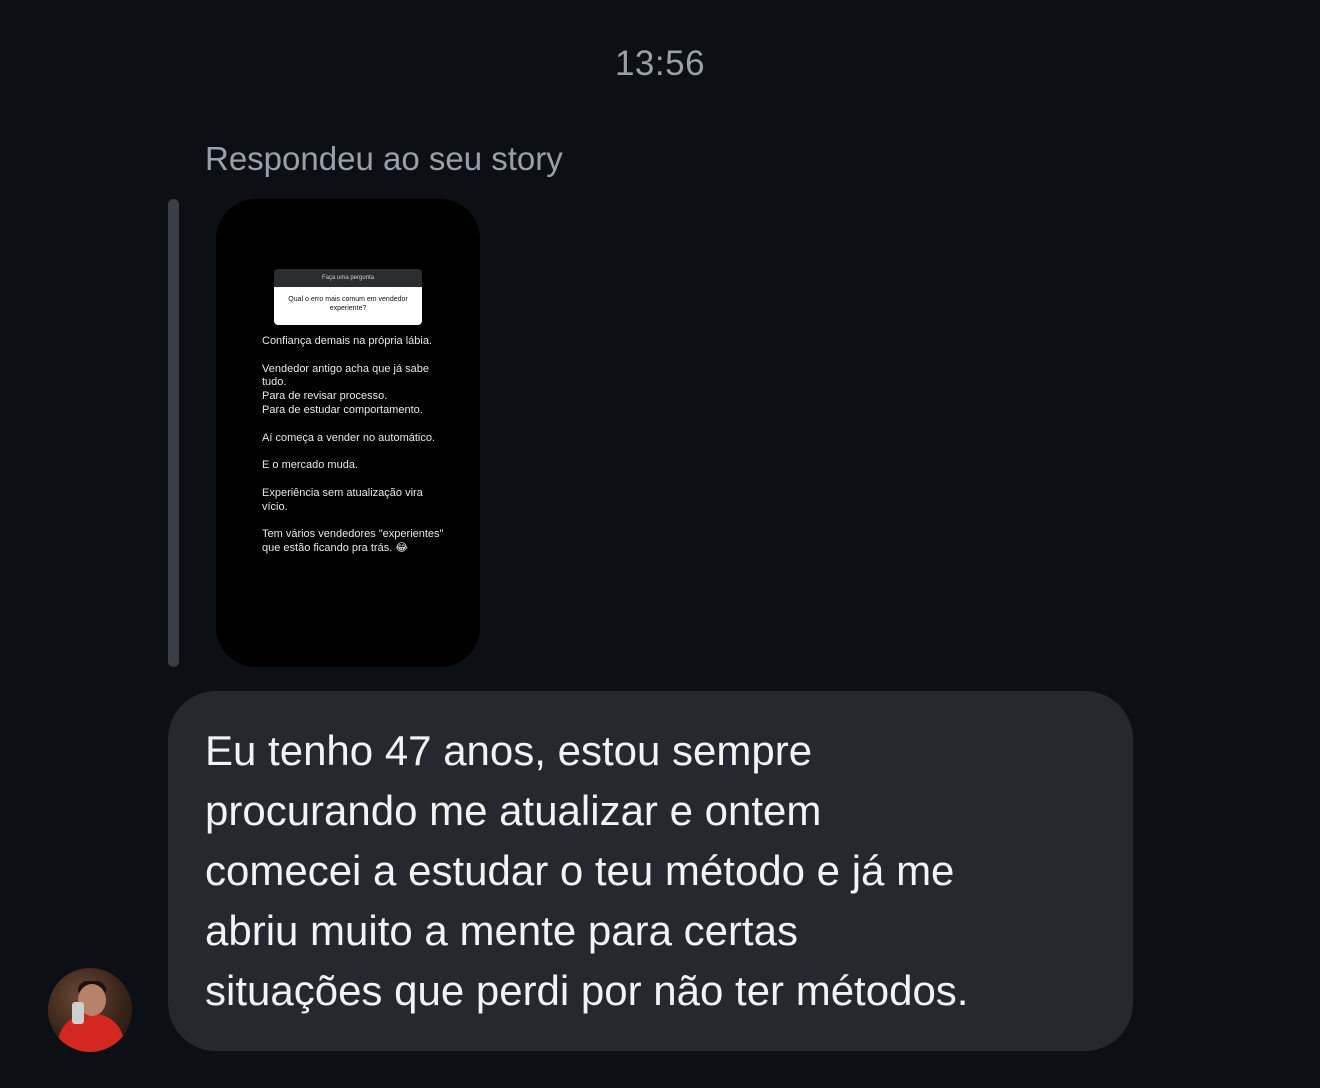 This screenshot has width=1320, height=1088. I want to click on avatar-shirt, so click(91, 1033).